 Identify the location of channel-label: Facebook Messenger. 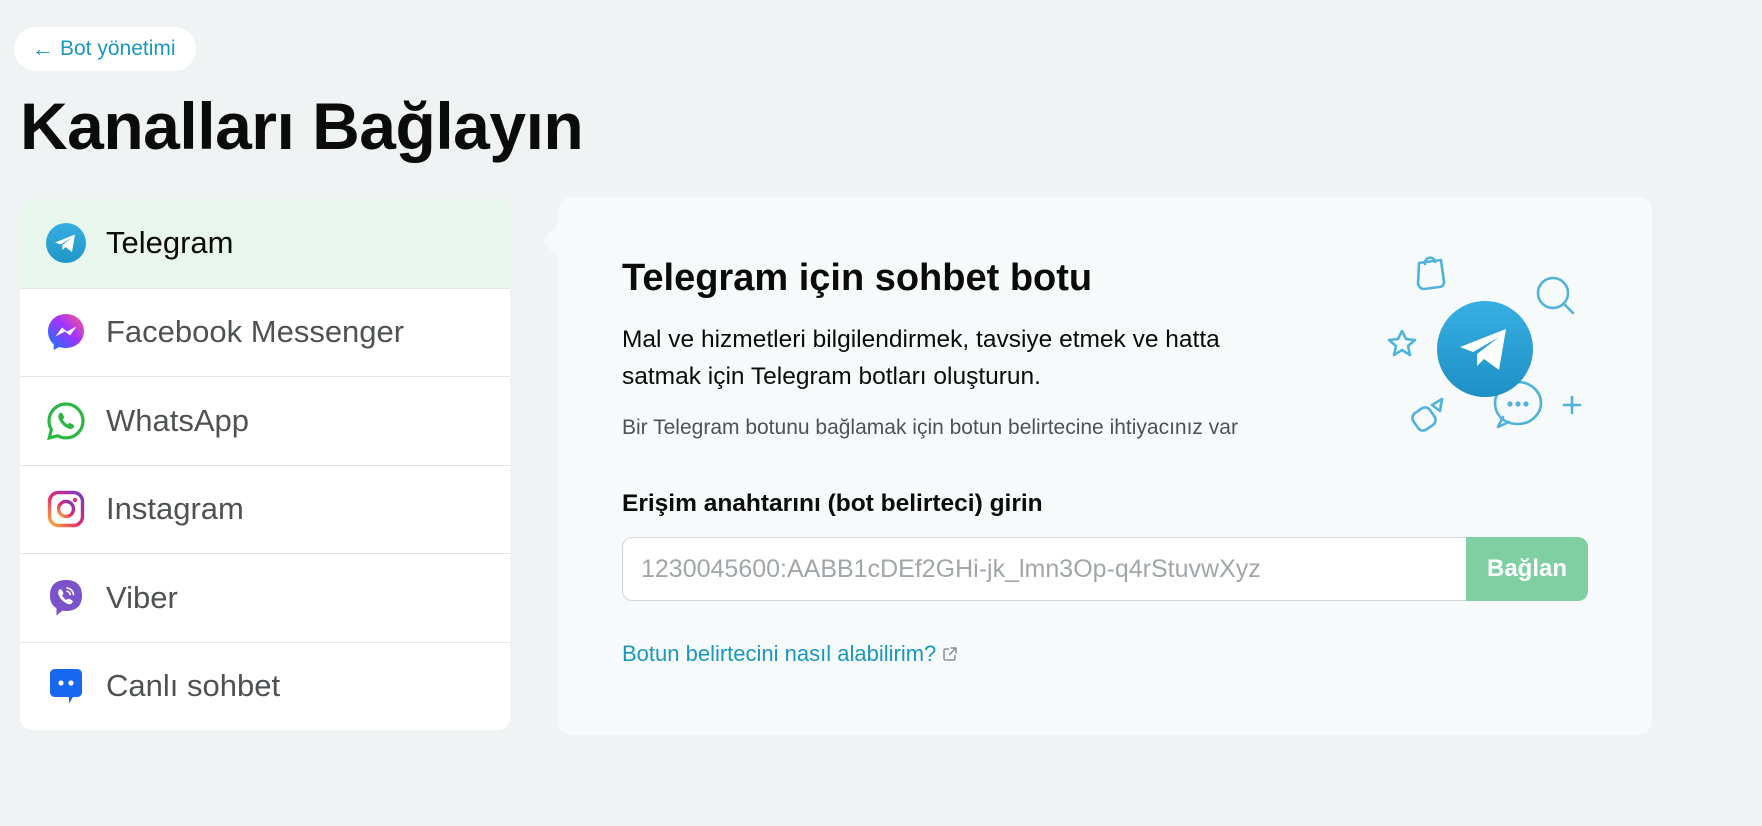
(255, 332).